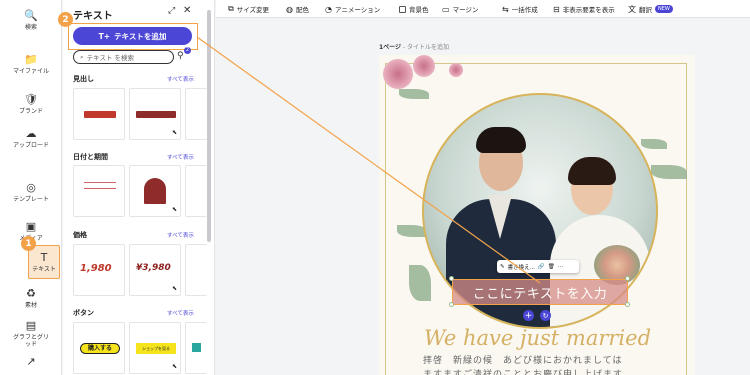 The height and width of the screenshot is (375, 750). What do you see at coordinates (80, 235) in the screenshot?
I see `section-title-price: 価格` at bounding box center [80, 235].